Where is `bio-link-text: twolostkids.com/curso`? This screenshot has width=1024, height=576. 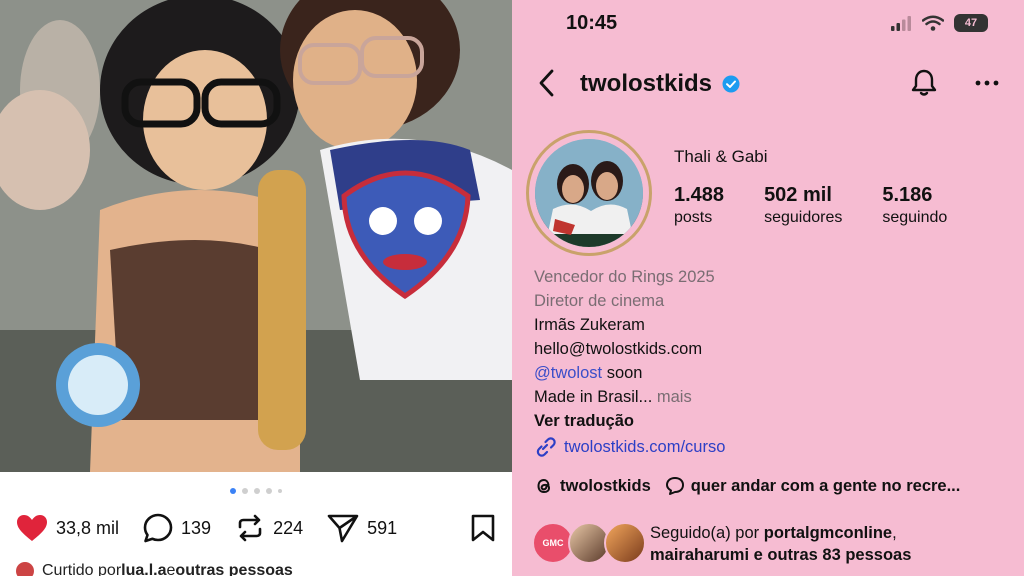
bio-link-text: twolostkids.com/curso is located at coordinates (645, 447).